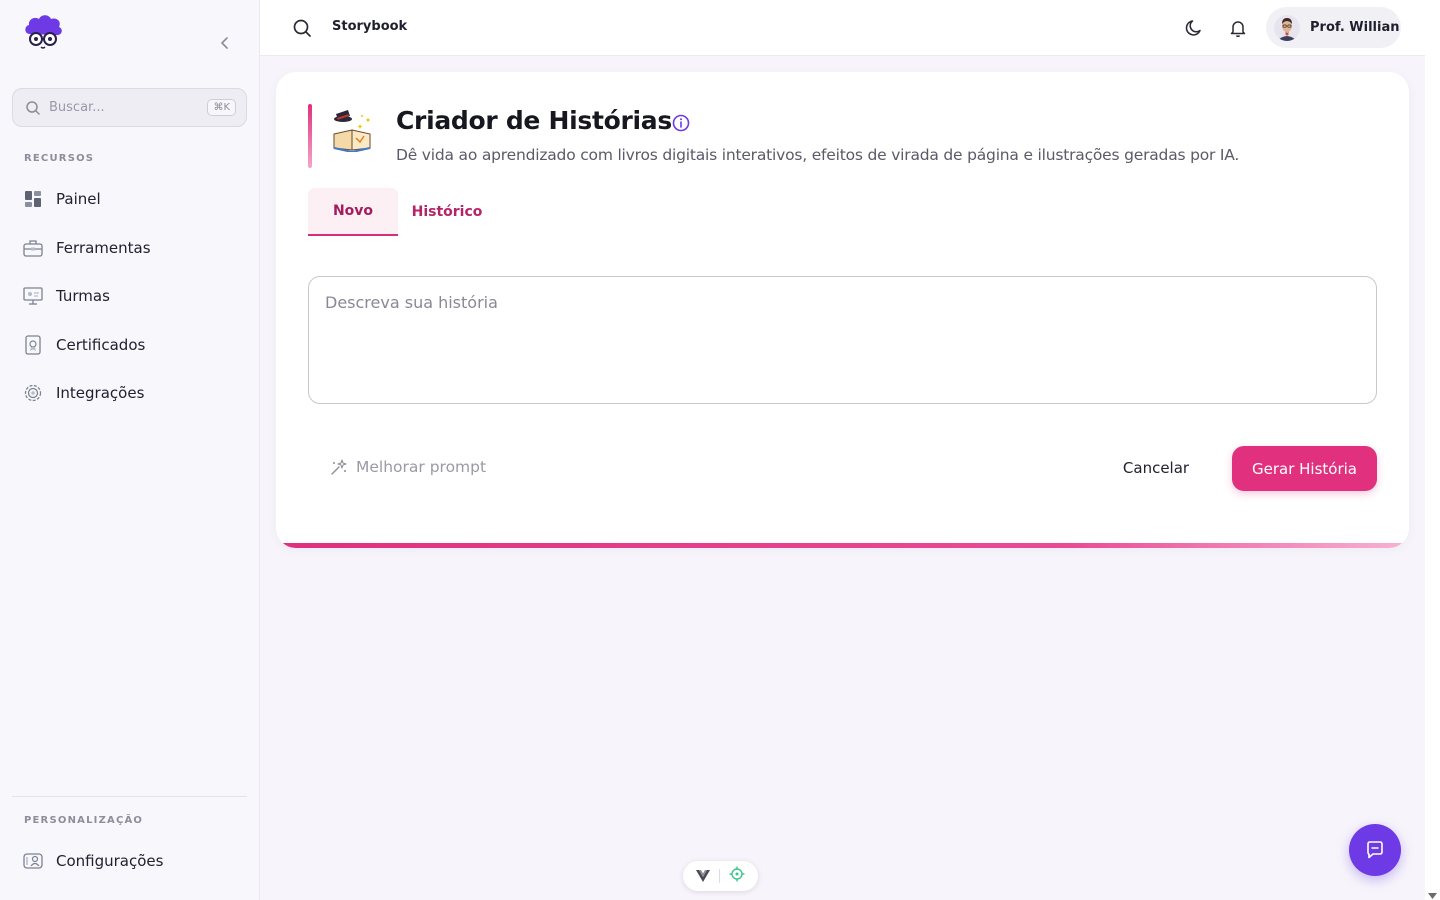 This screenshot has width=1440, height=900. What do you see at coordinates (84, 820) in the screenshot?
I see `section-label-personalization: PERSONALIZAÇÃO` at bounding box center [84, 820].